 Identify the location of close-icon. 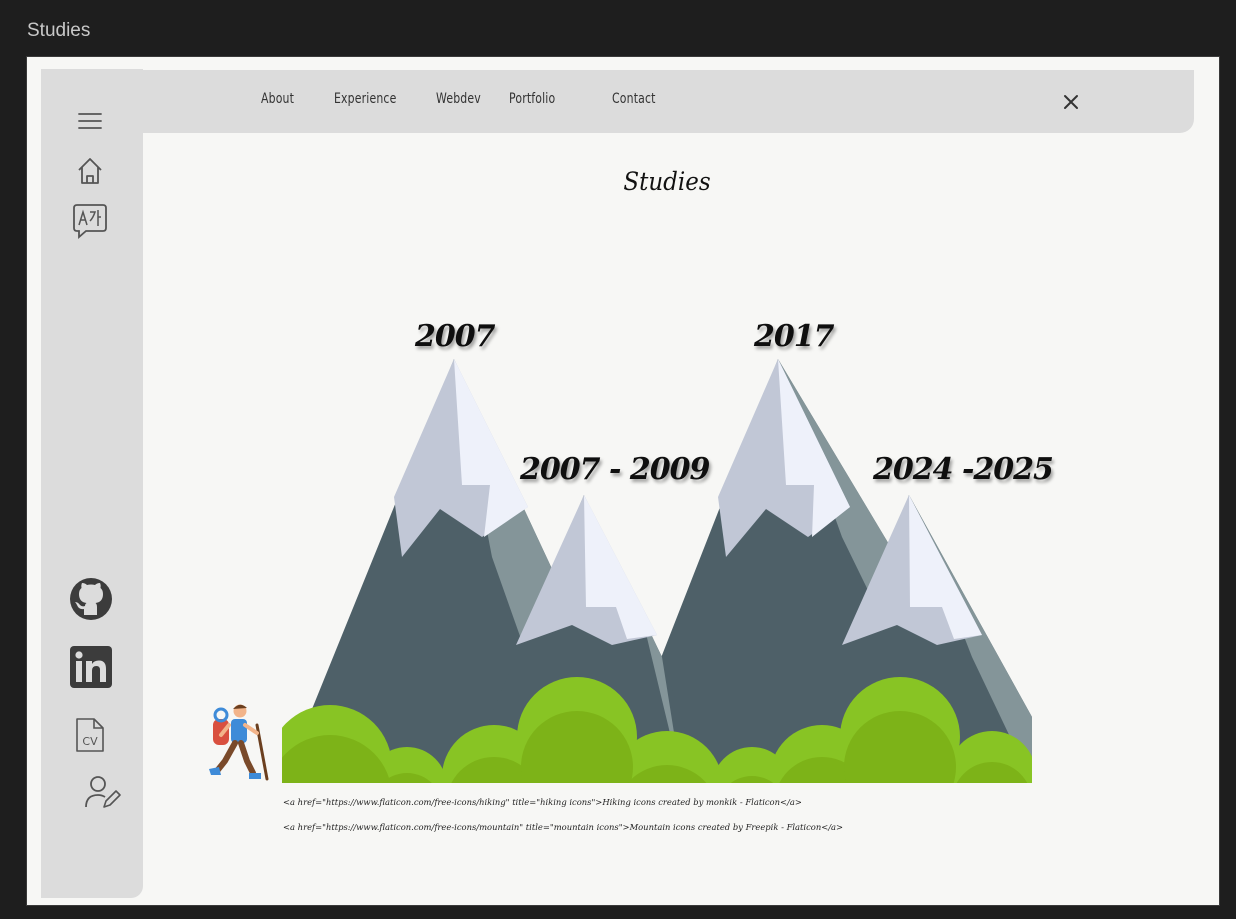
(1071, 102).